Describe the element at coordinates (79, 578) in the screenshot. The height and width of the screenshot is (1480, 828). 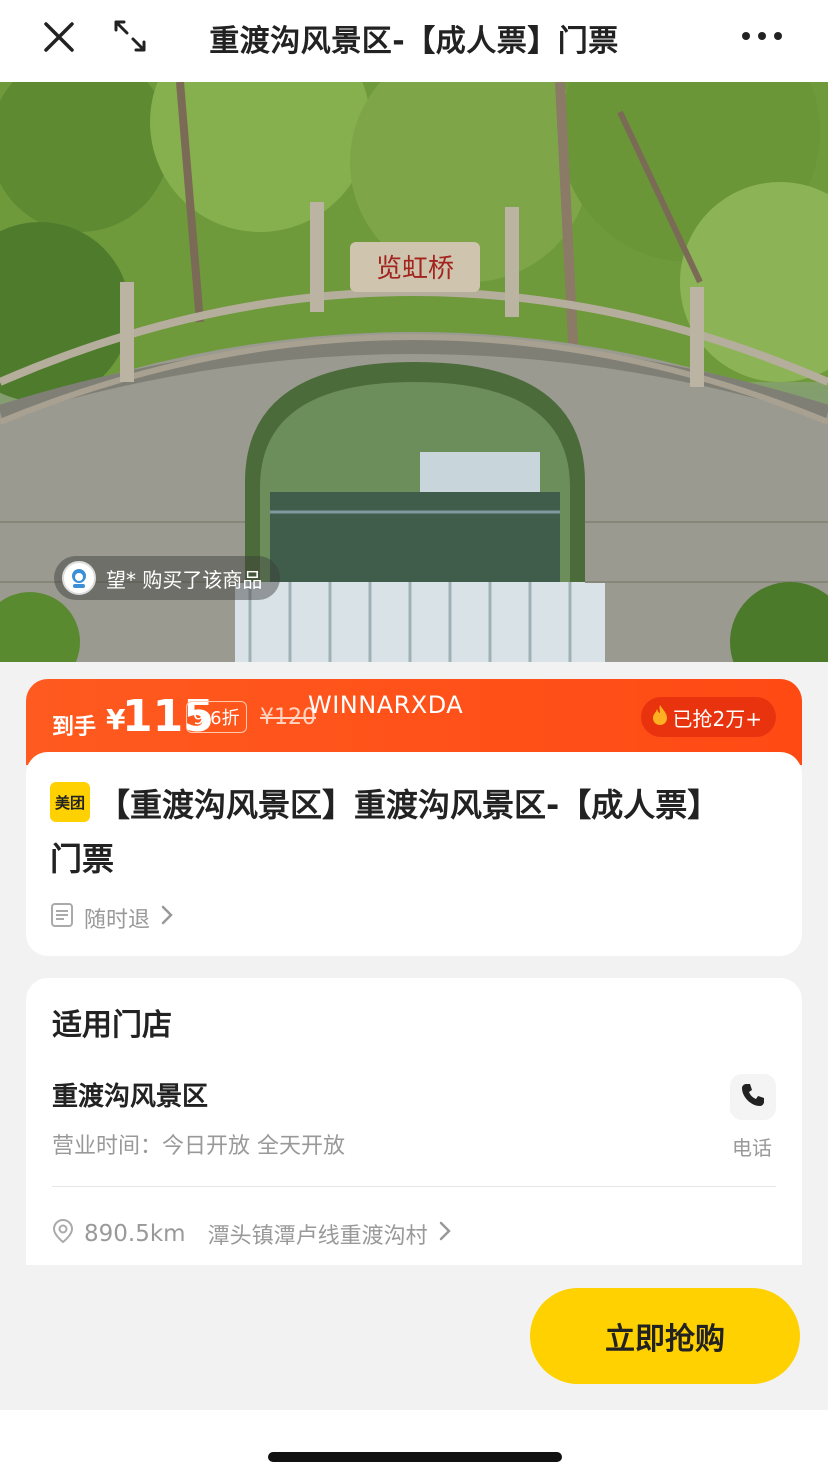
I see `avatar` at that location.